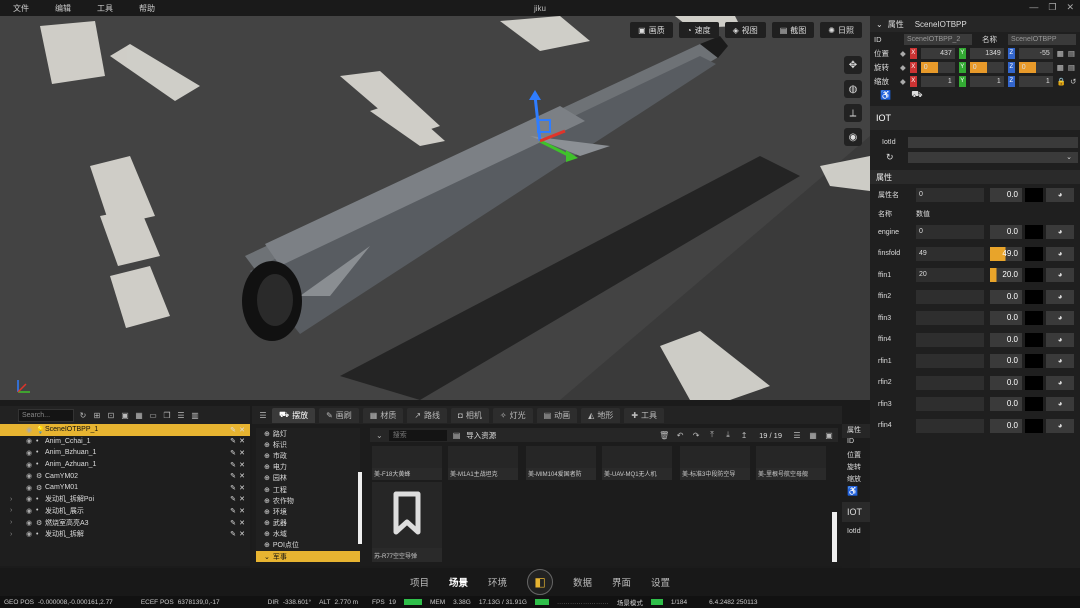 This screenshot has height=608, width=1080. I want to click on tree-item: ◉ • Anim_Cchai_1 ✎ ✕, so click(125, 442).